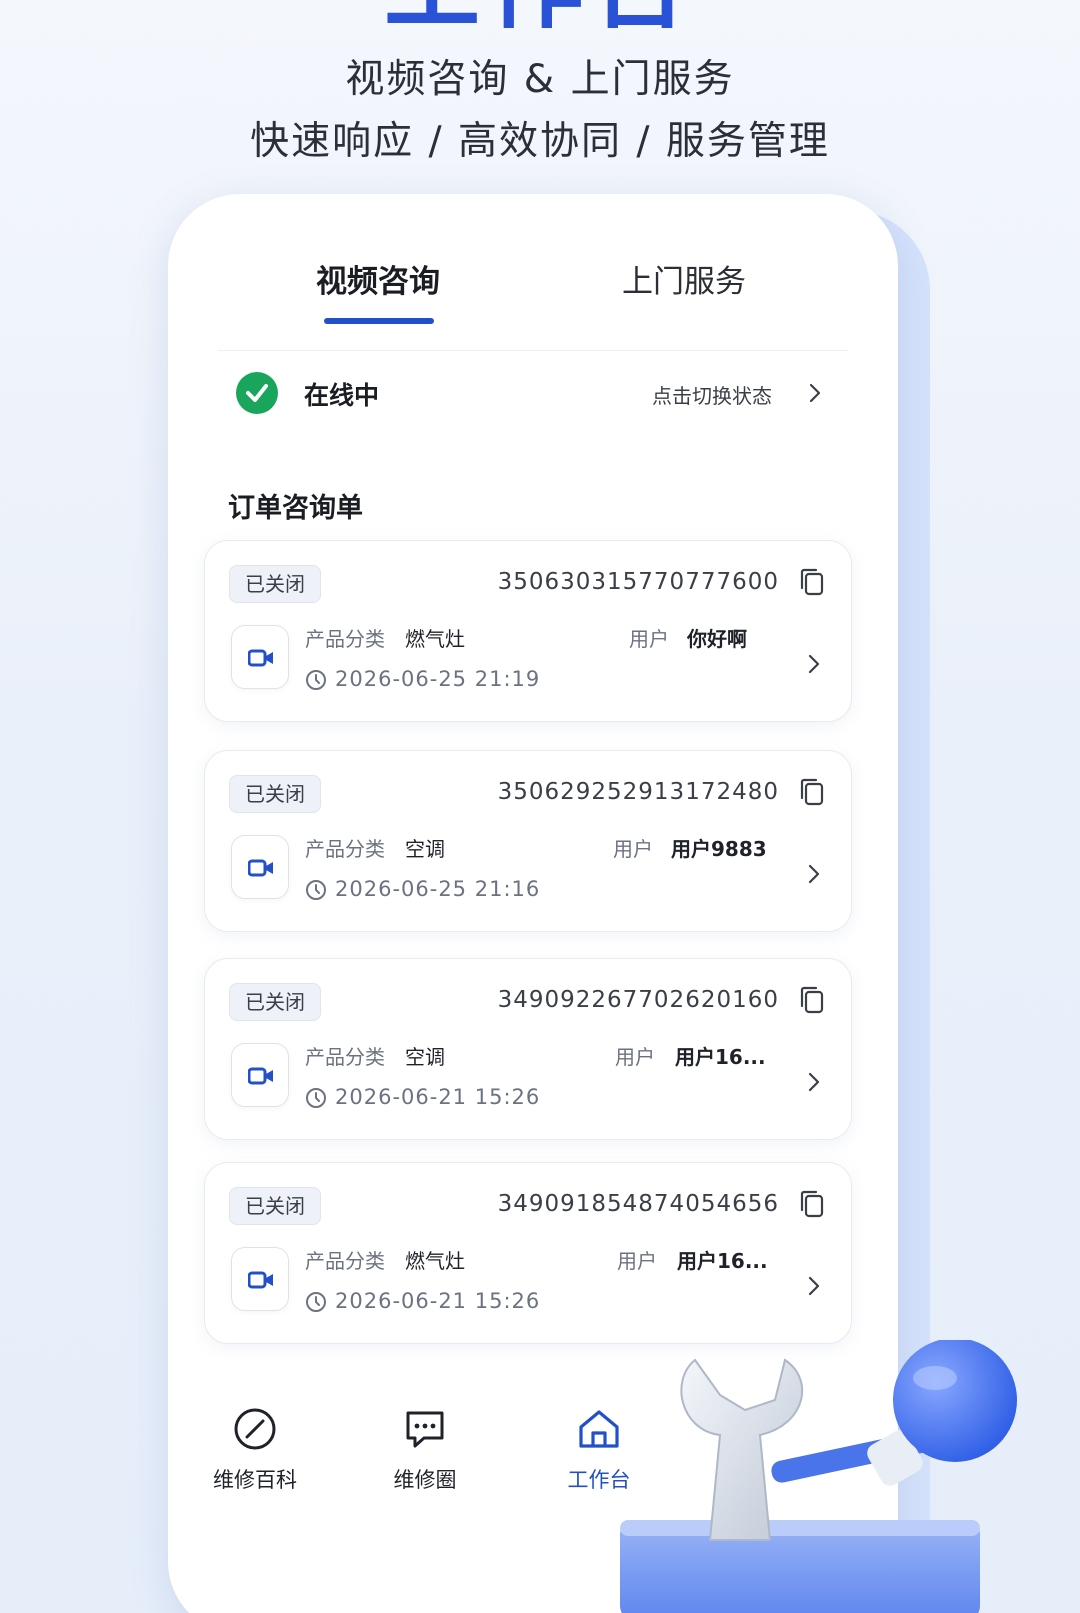  Describe the element at coordinates (638, 1000) in the screenshot. I see `order-number: 349092267702620160` at that location.